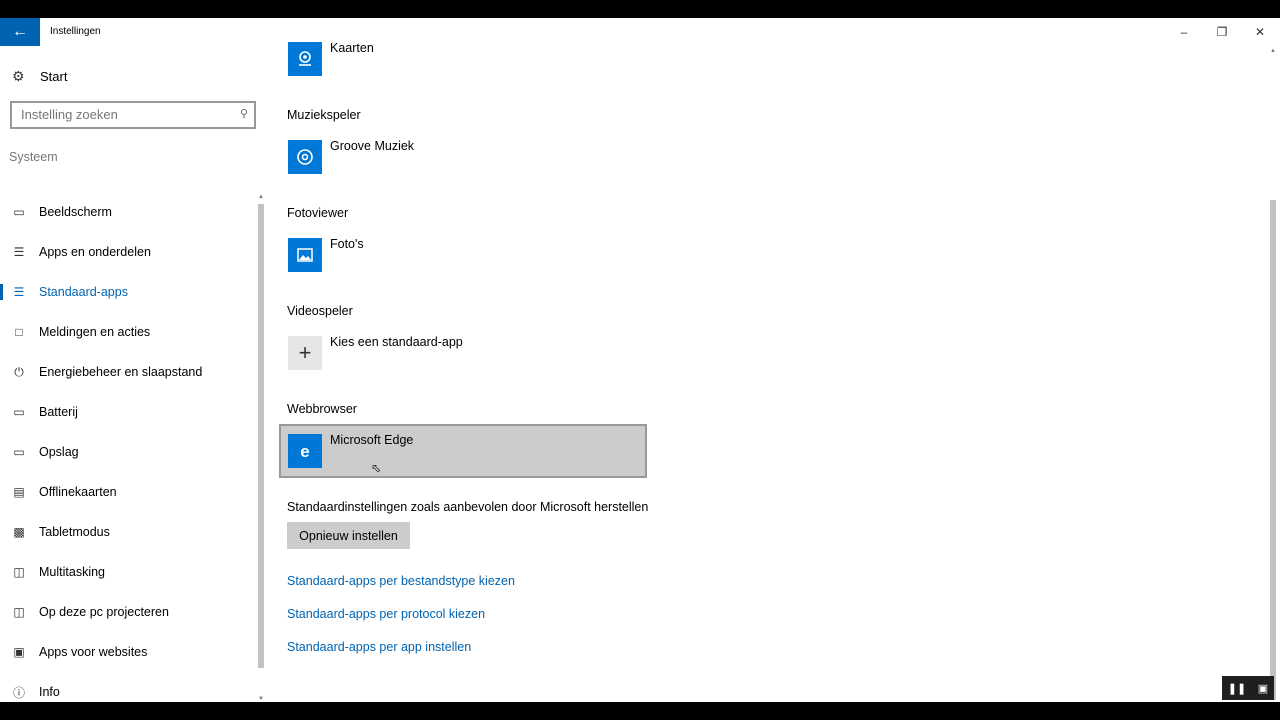 Image resolution: width=1280 pixels, height=720 pixels. I want to click on sidebar-item-beeldscherm: ▭ Beeldscherm, so click(128, 212).